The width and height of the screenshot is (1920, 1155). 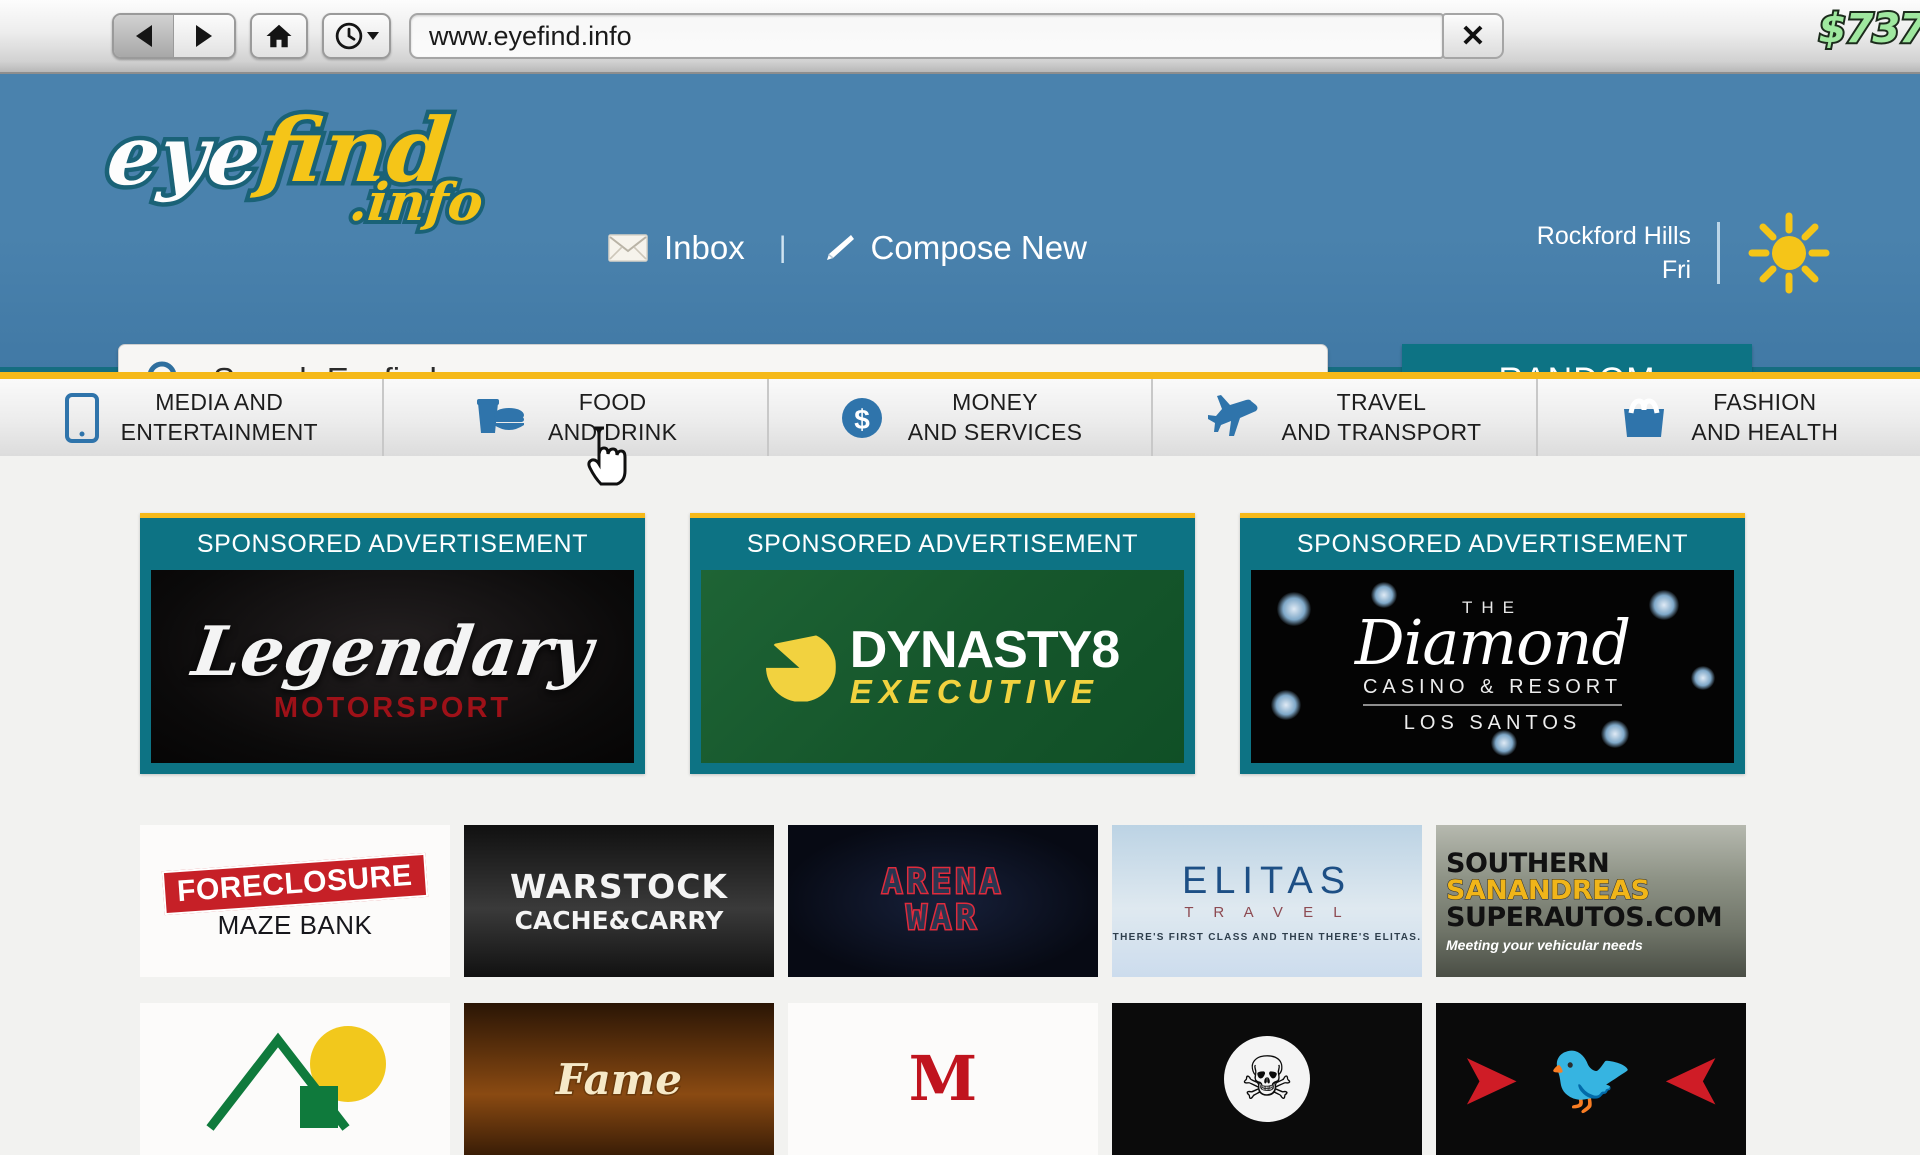 I want to click on home-button, so click(x=279, y=36).